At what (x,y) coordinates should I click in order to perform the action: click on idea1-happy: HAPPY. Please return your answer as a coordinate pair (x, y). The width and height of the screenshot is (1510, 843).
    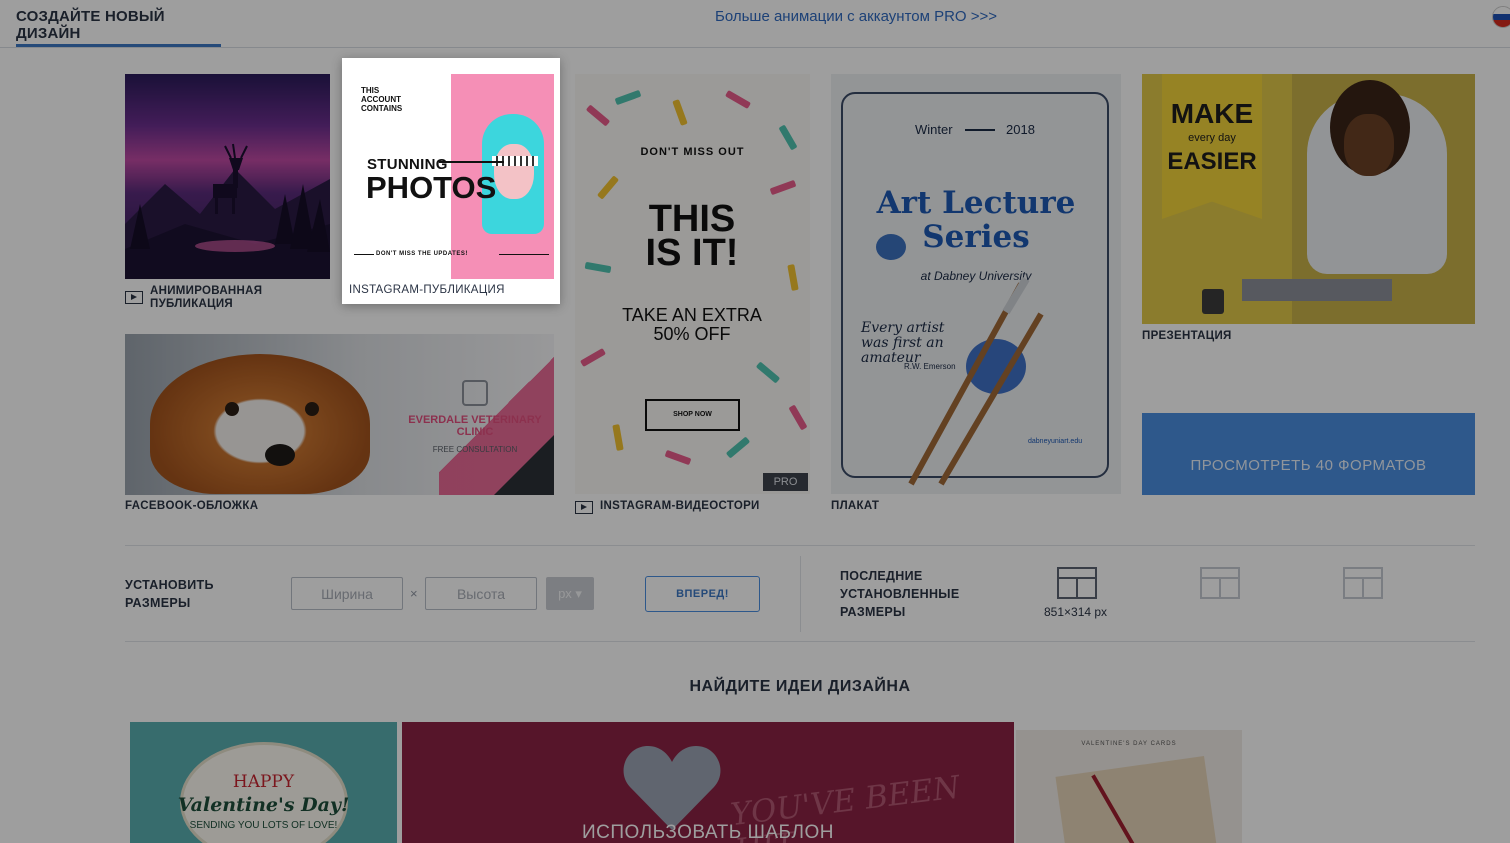
    Looking at the image, I should click on (263, 782).